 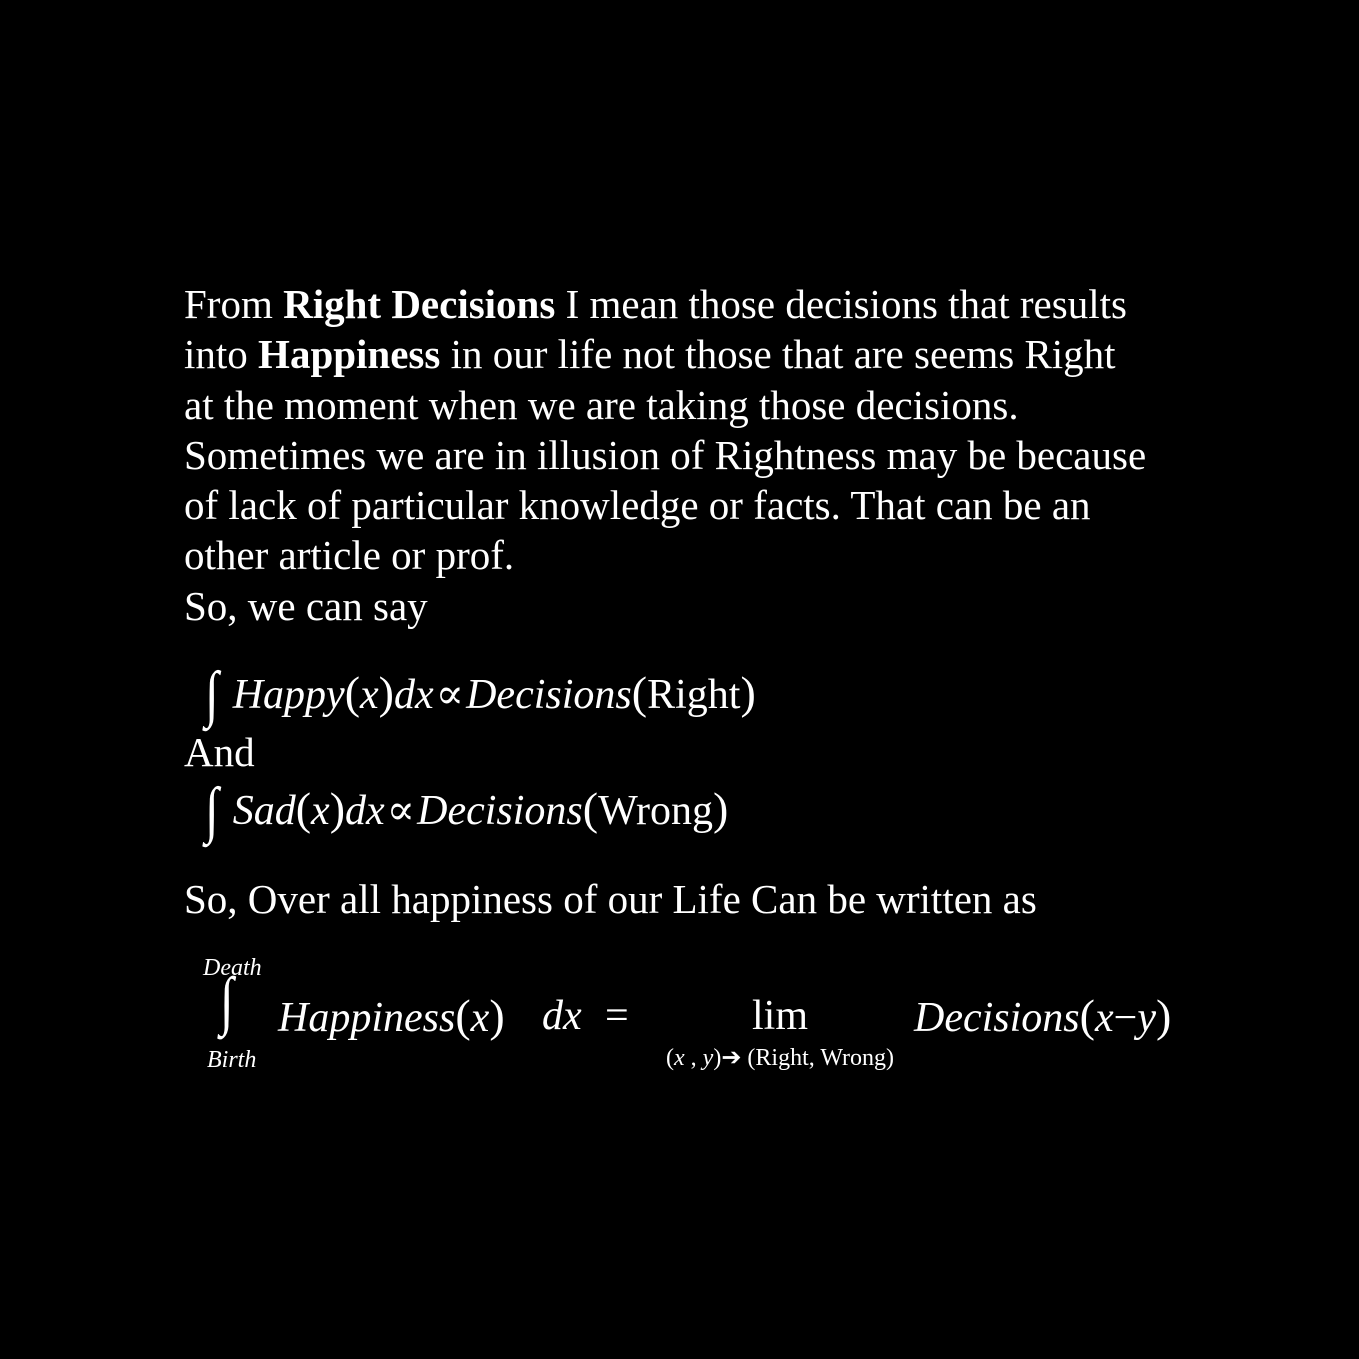 I want to click on definite-integral: Death ∫ Birth, so click(x=235, y=1017).